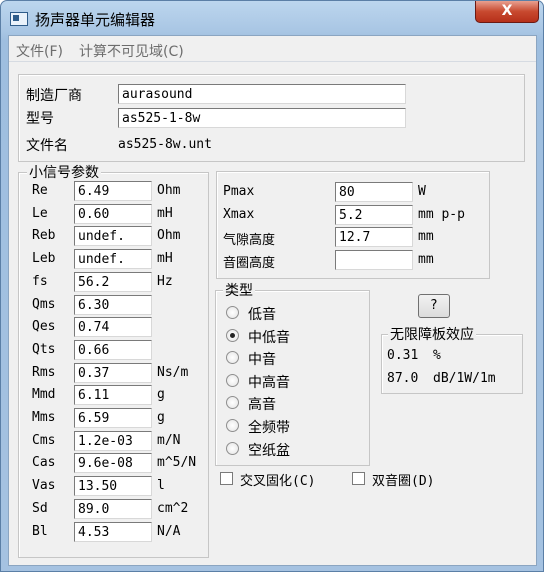 This screenshot has width=544, height=572. What do you see at coordinates (113, 486) in the screenshot?
I see `param-field-vas: 13.50` at bounding box center [113, 486].